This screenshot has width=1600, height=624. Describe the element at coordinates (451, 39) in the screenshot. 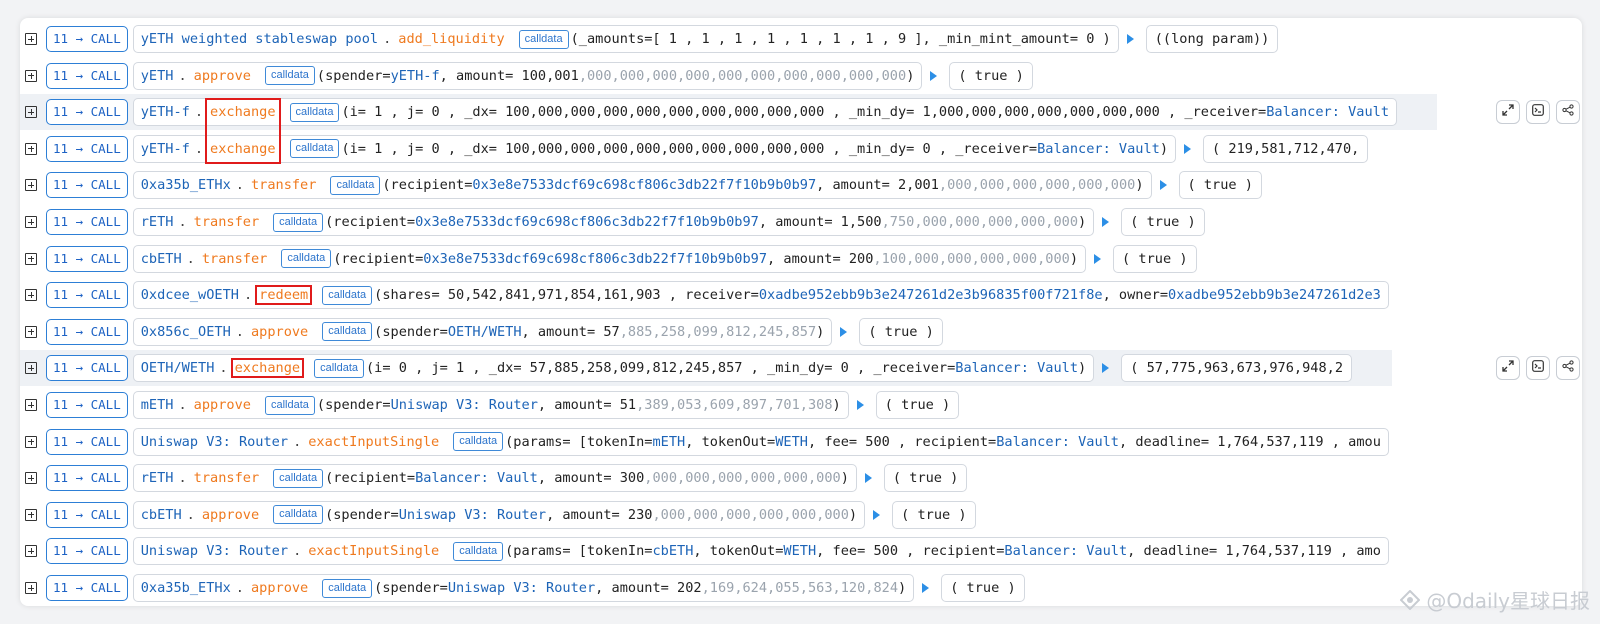

I see `method-name: add_liquidity` at that location.